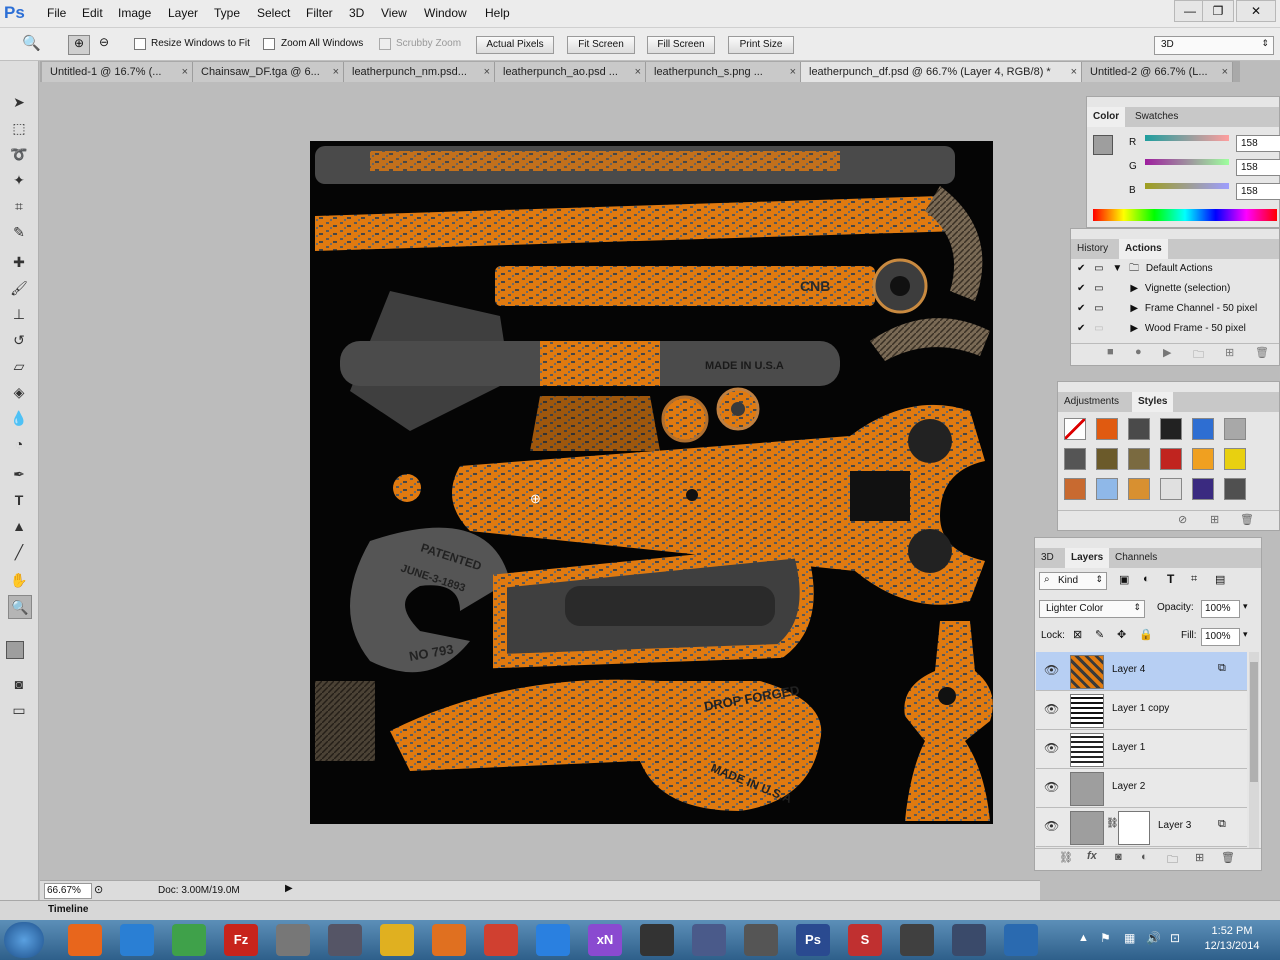 Image resolution: width=1280 pixels, height=960 pixels. Describe the element at coordinates (1182, 519) in the screenshot. I see `clear-style-icon: ⊘` at that location.